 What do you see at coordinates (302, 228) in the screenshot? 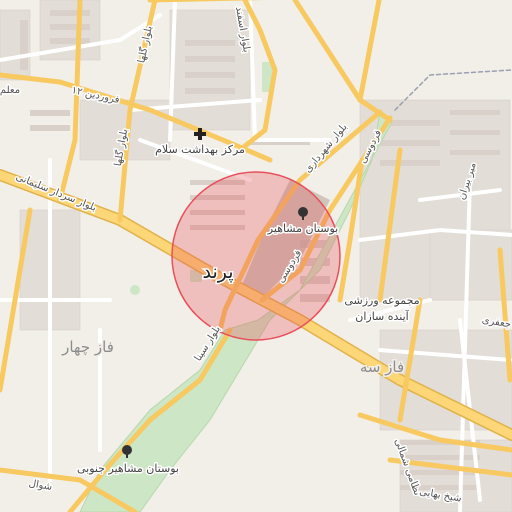
I see `mashahir-park-label: بوستان مشاهیر` at bounding box center [302, 228].